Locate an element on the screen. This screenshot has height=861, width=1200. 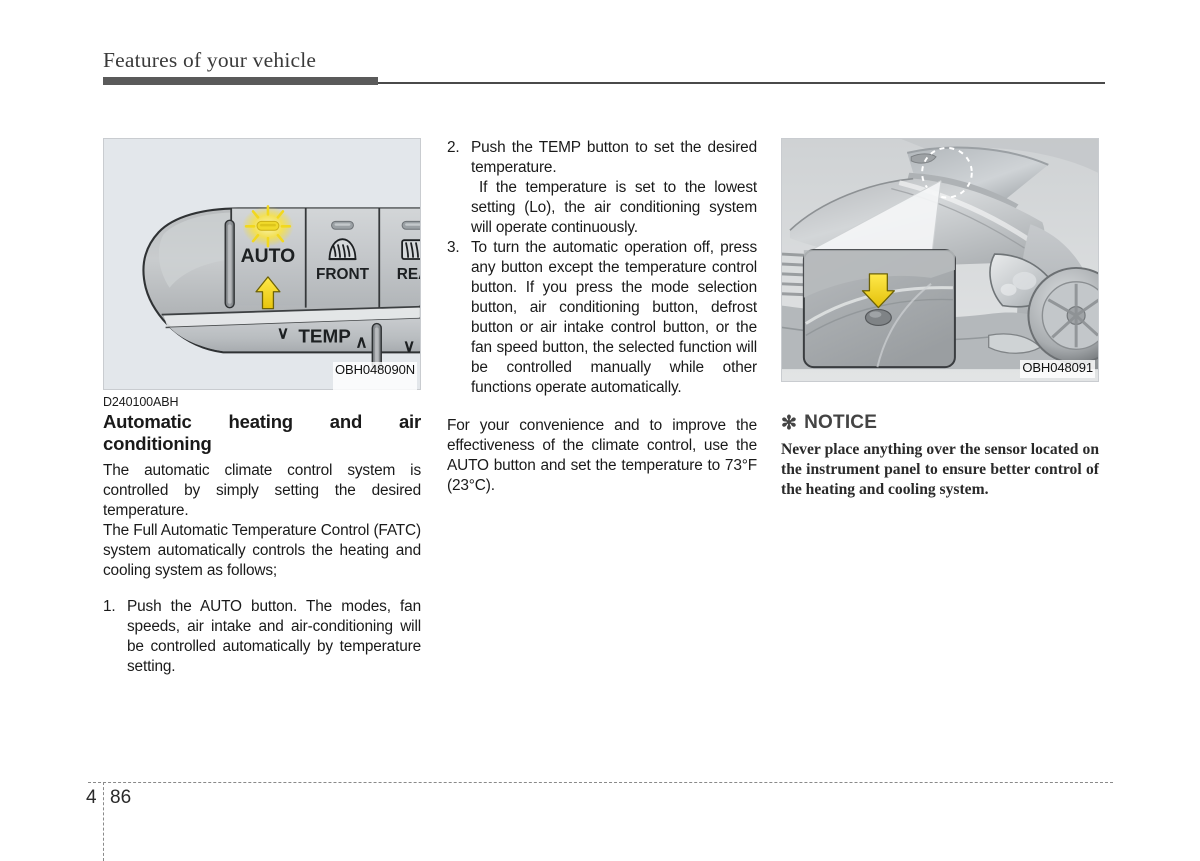
section-heading-automatic-hvac: Automatic heating and air conditioning is located at coordinates (262, 432).